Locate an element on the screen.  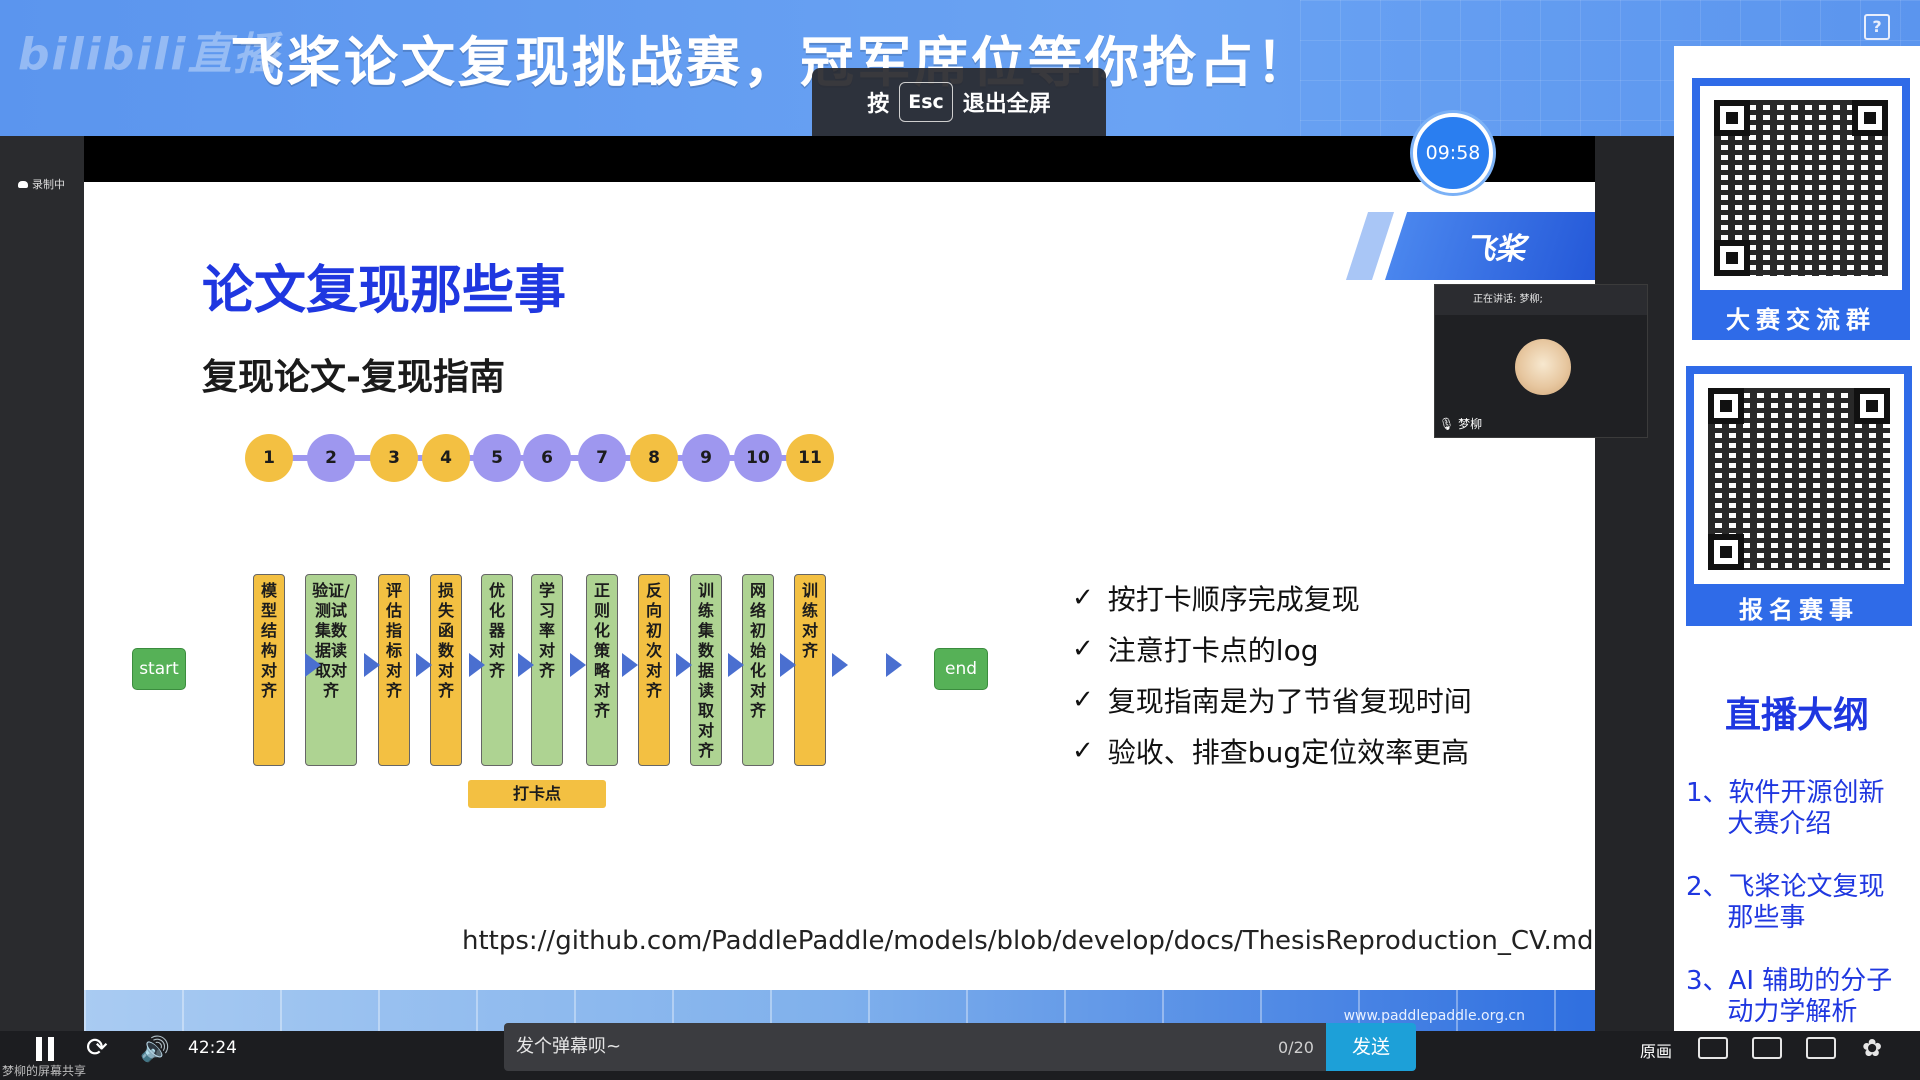
step-4-box: 损失函数对齐 is located at coordinates (446, 670).